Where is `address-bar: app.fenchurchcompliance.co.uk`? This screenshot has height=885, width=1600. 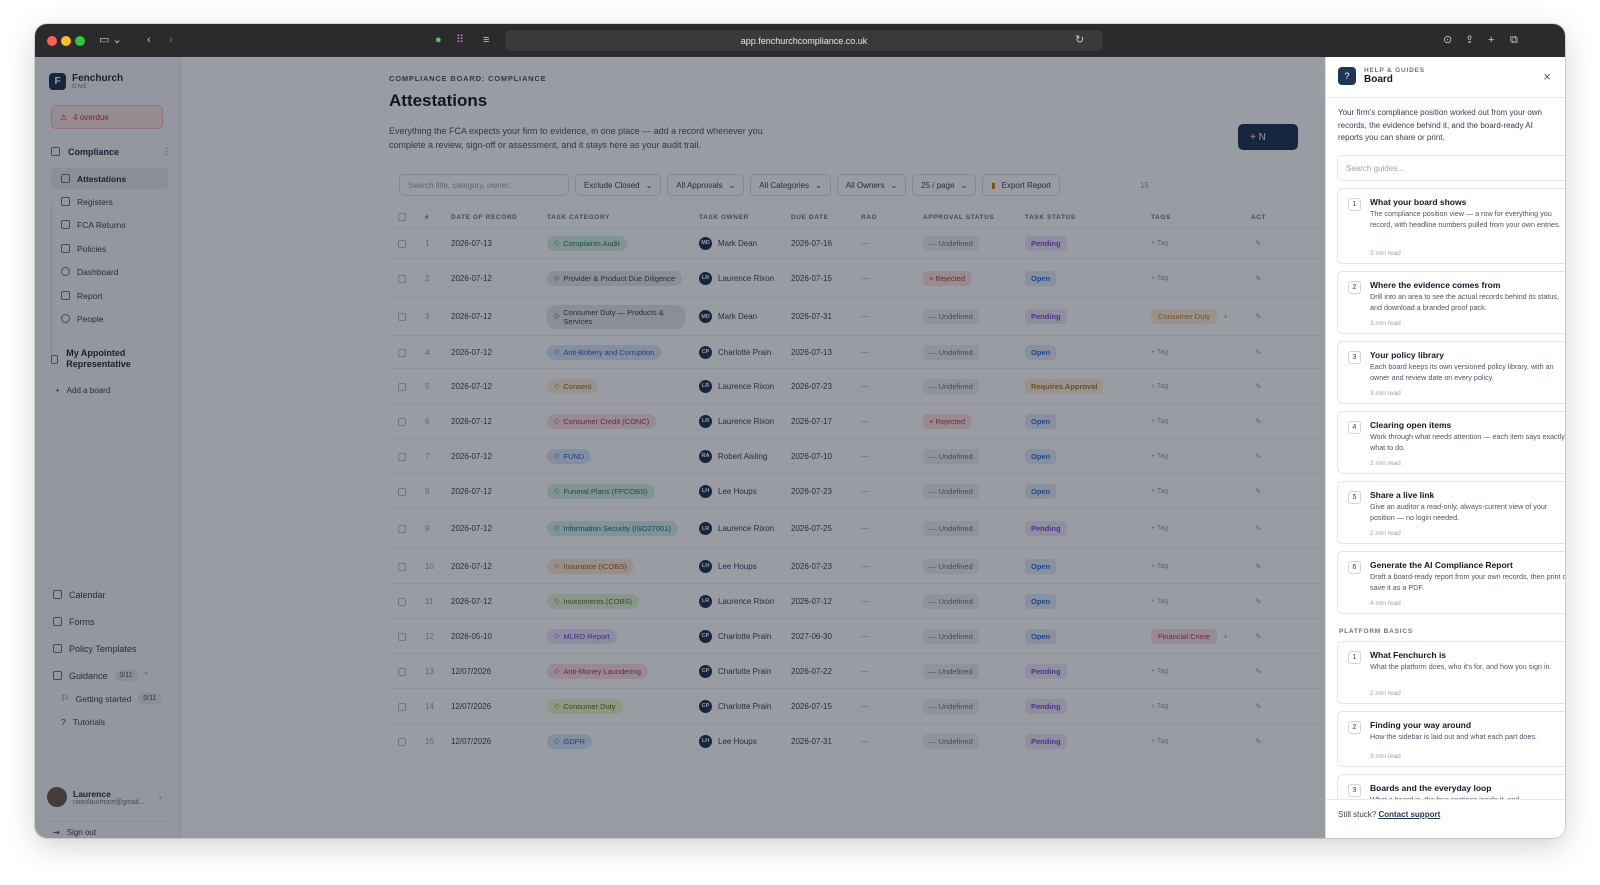 address-bar: app.fenchurchcompliance.co.uk is located at coordinates (804, 40).